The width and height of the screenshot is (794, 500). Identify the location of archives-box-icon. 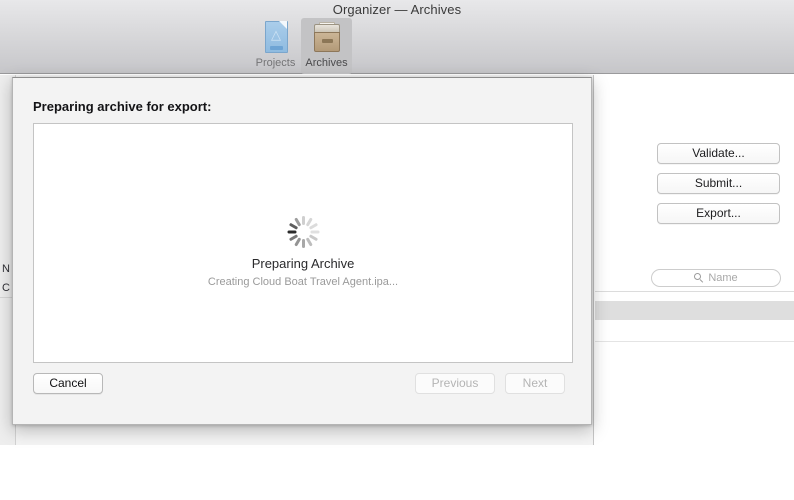
(327, 38).